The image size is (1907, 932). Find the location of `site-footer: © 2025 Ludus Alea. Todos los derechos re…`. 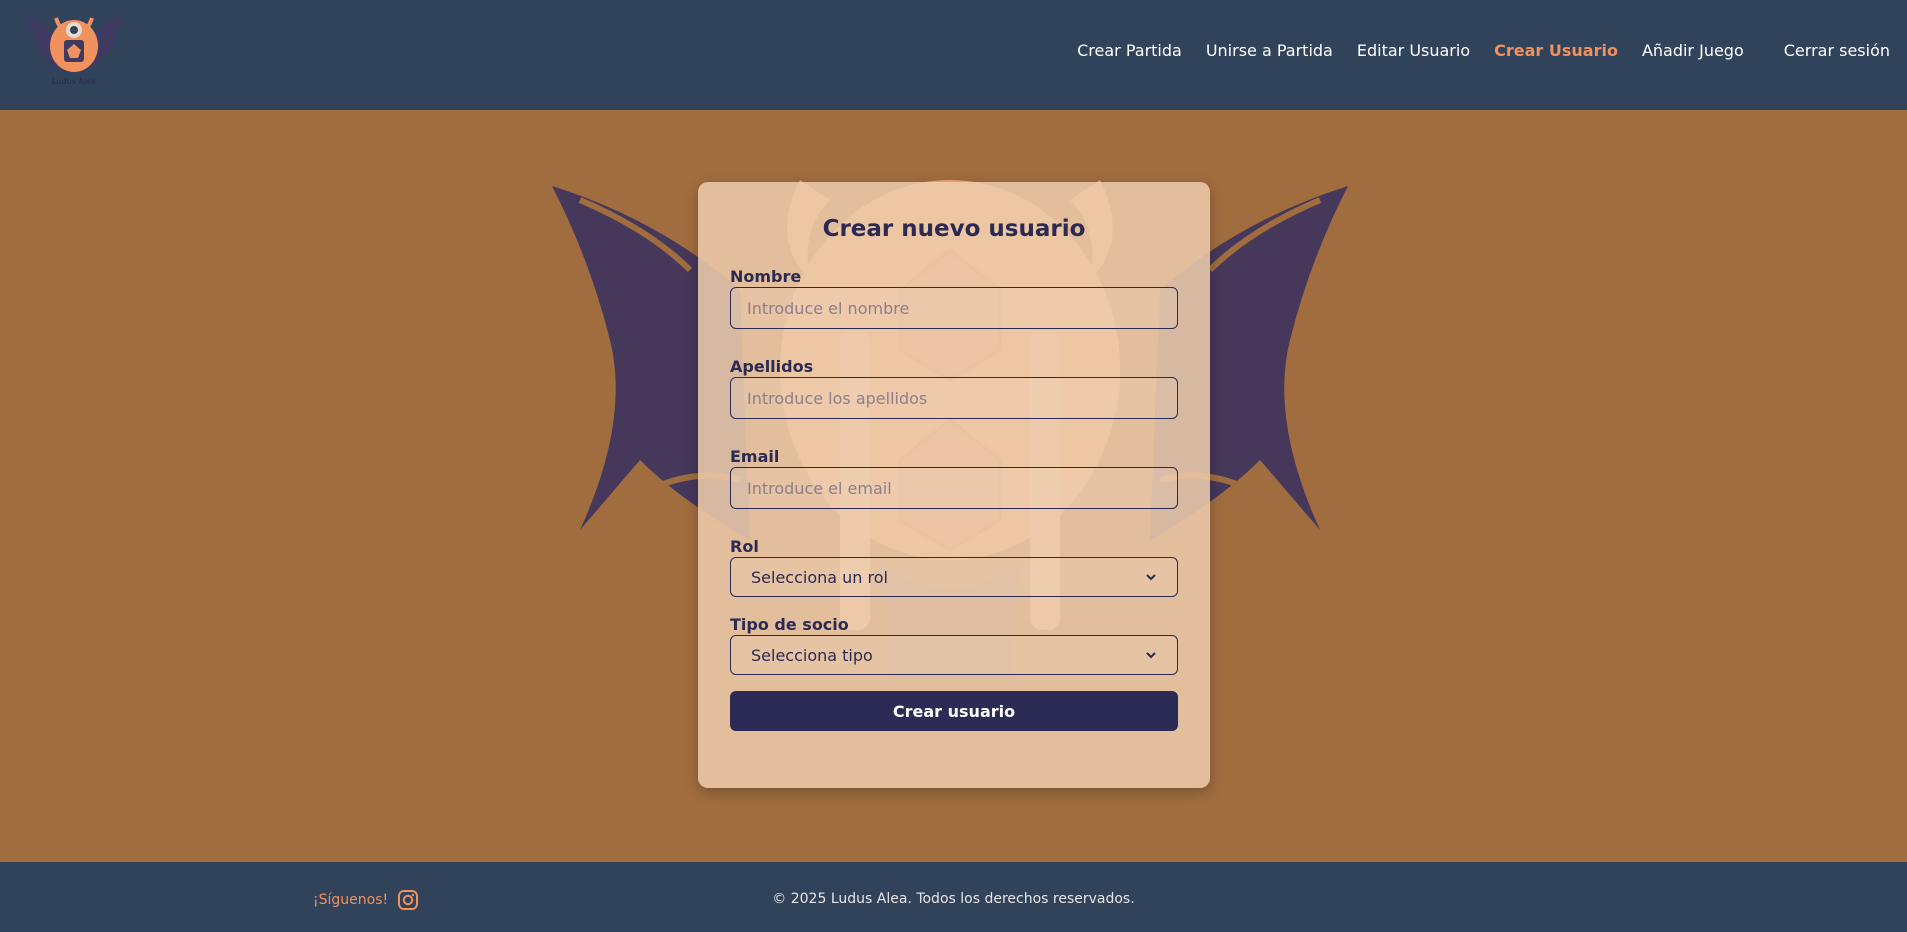

site-footer: © 2025 Ludus Alea. Todos los derechos re… is located at coordinates (953, 897).